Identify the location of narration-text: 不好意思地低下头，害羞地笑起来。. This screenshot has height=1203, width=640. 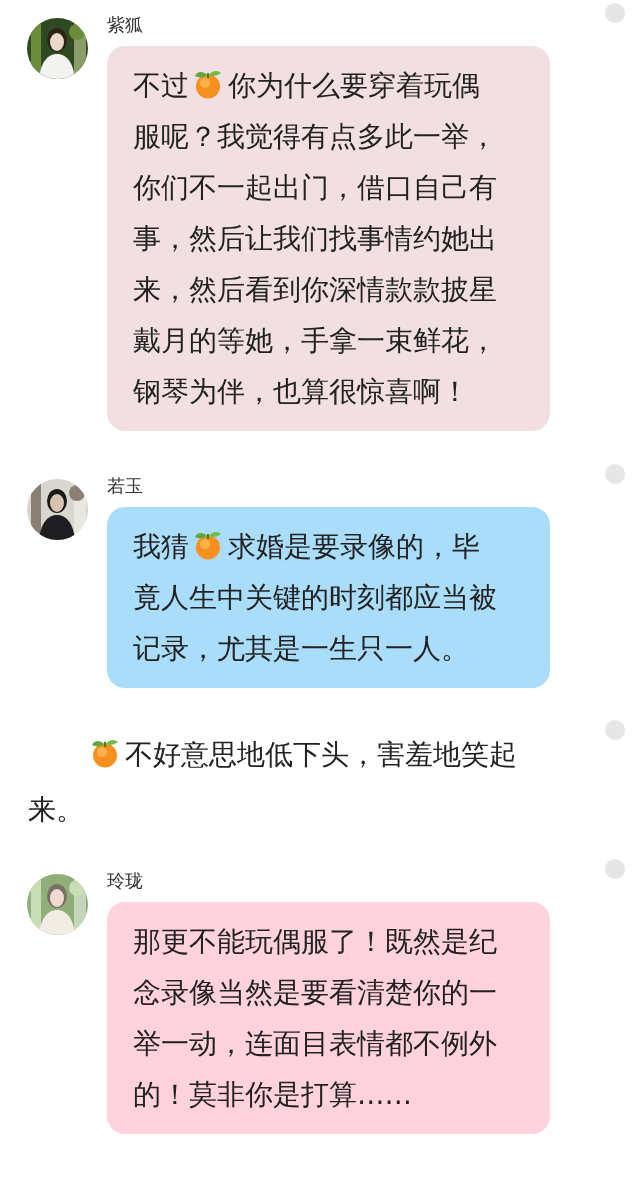
(273, 782).